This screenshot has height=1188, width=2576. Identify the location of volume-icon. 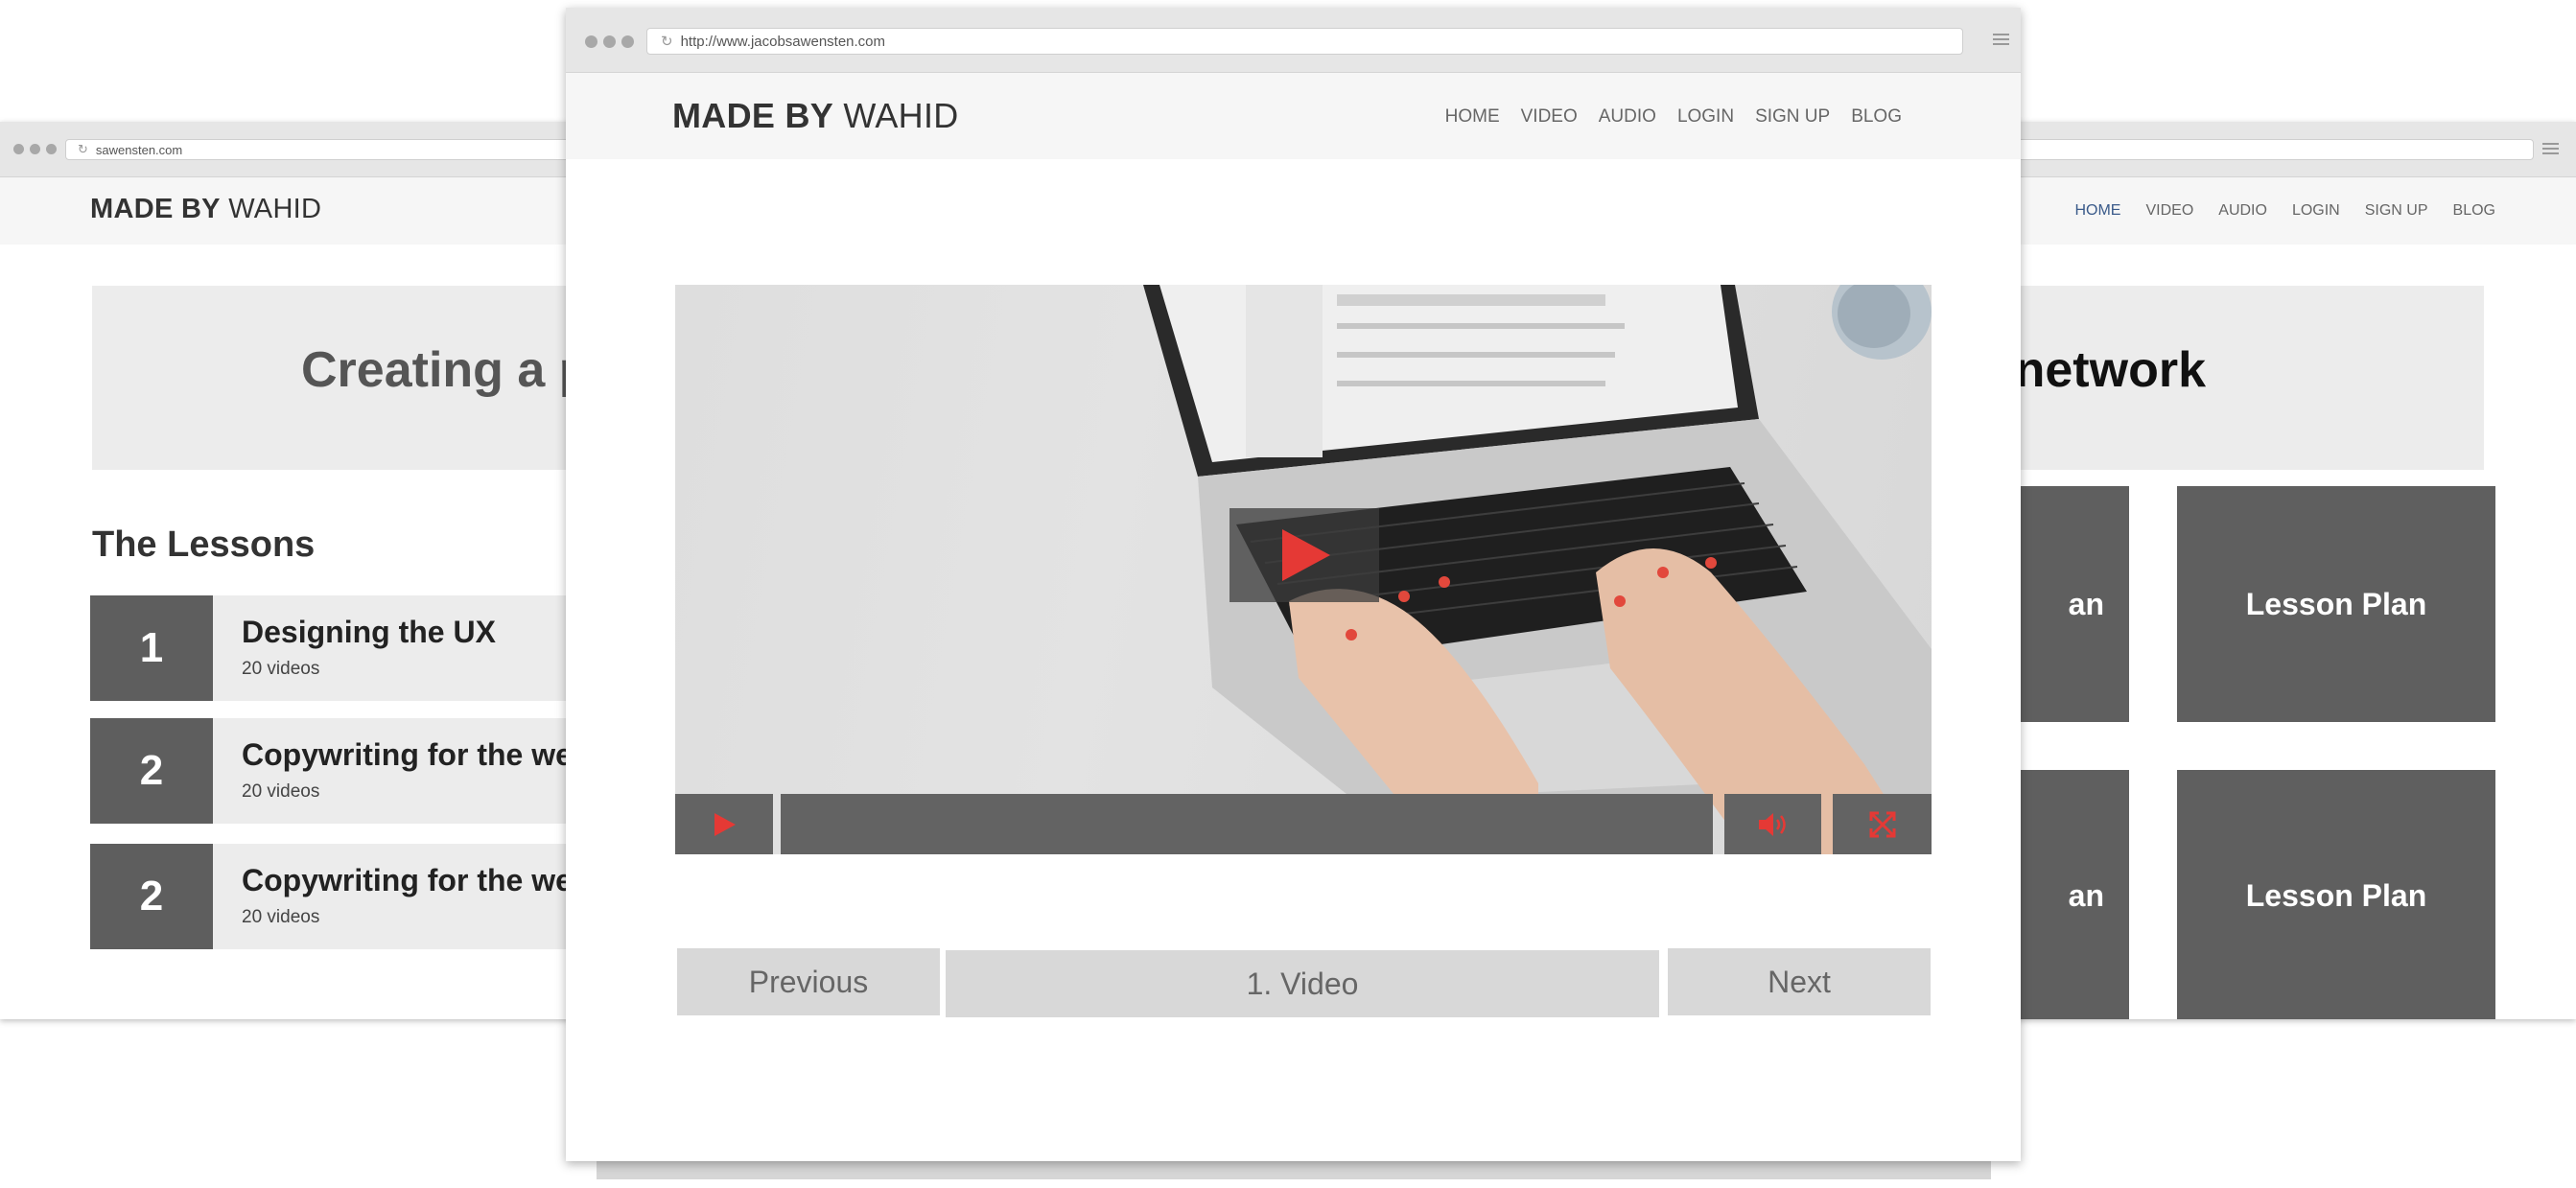
(1772, 824).